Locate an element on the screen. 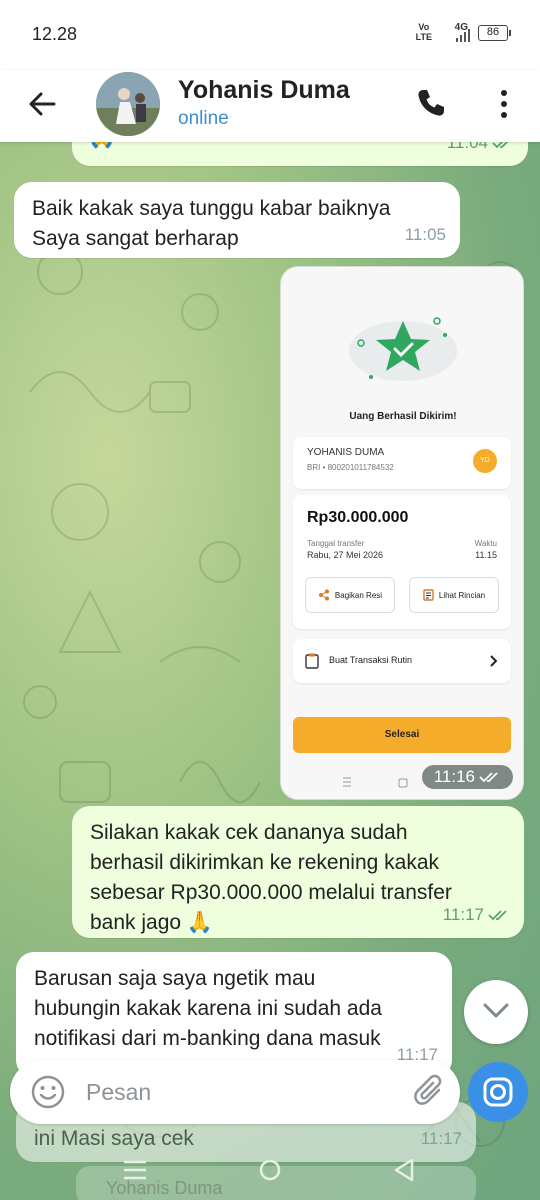 The height and width of the screenshot is (1200, 540). battery-level: 86 is located at coordinates (493, 32).